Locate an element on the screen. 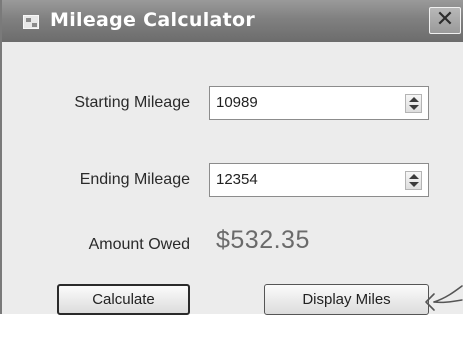  amount-owed-label: Amount Owed is located at coordinates (139, 244).